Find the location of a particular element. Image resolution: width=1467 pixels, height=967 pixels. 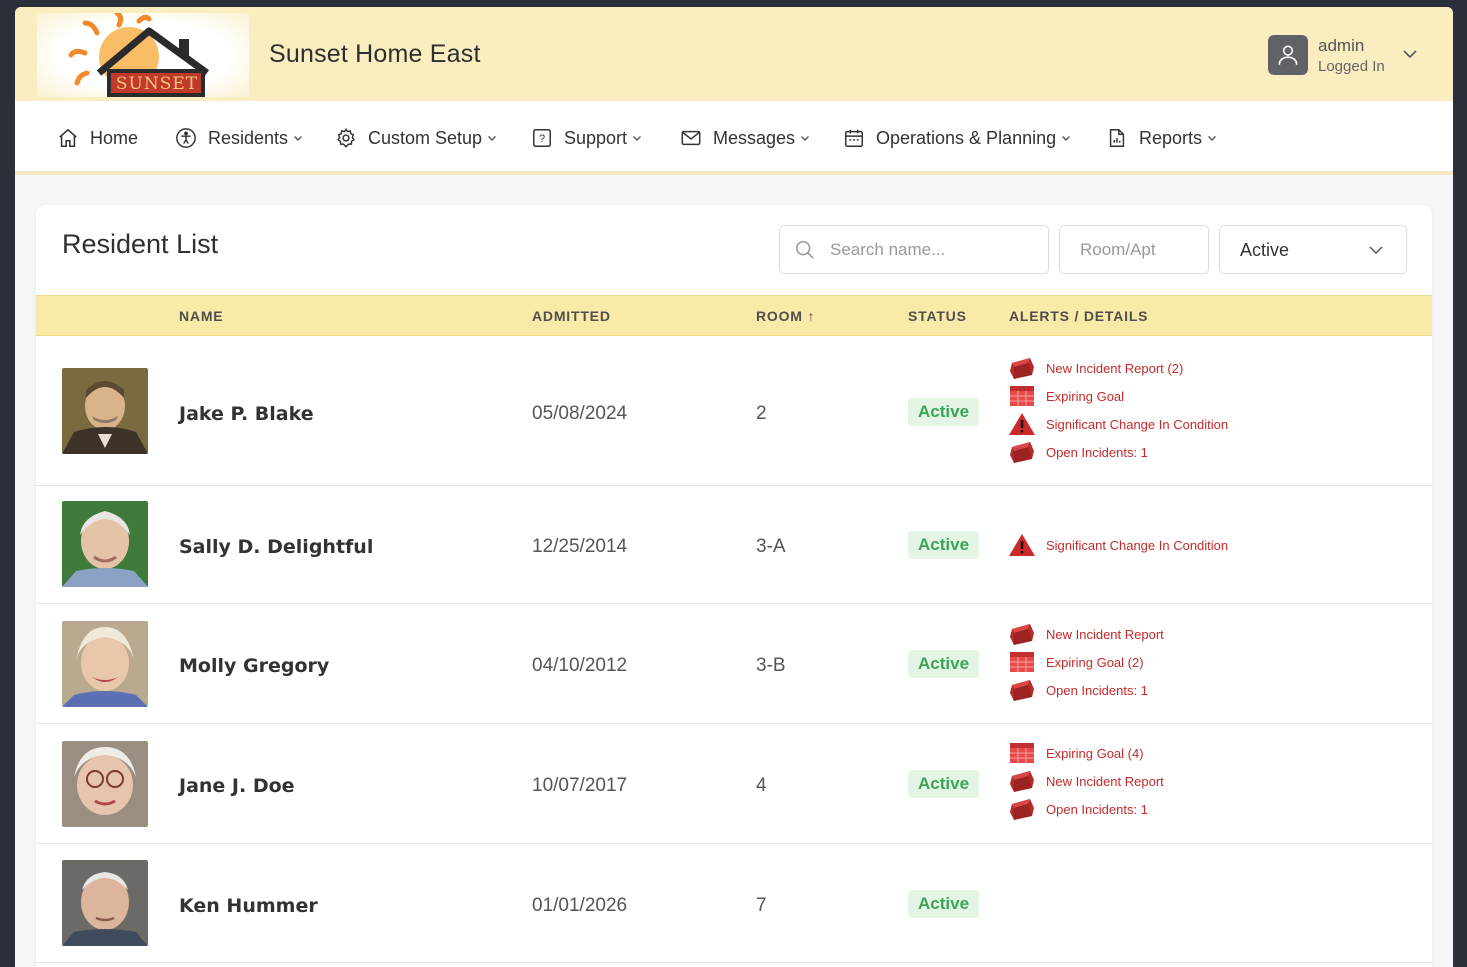

room-number: 3-A is located at coordinates (771, 546).